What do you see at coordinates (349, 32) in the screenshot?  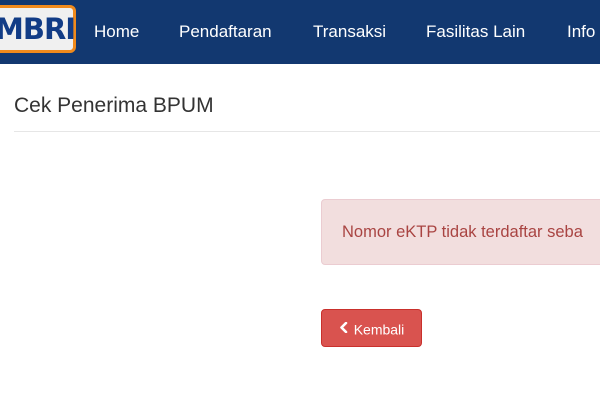 I see `nav-item-transaksi: Transaksi` at bounding box center [349, 32].